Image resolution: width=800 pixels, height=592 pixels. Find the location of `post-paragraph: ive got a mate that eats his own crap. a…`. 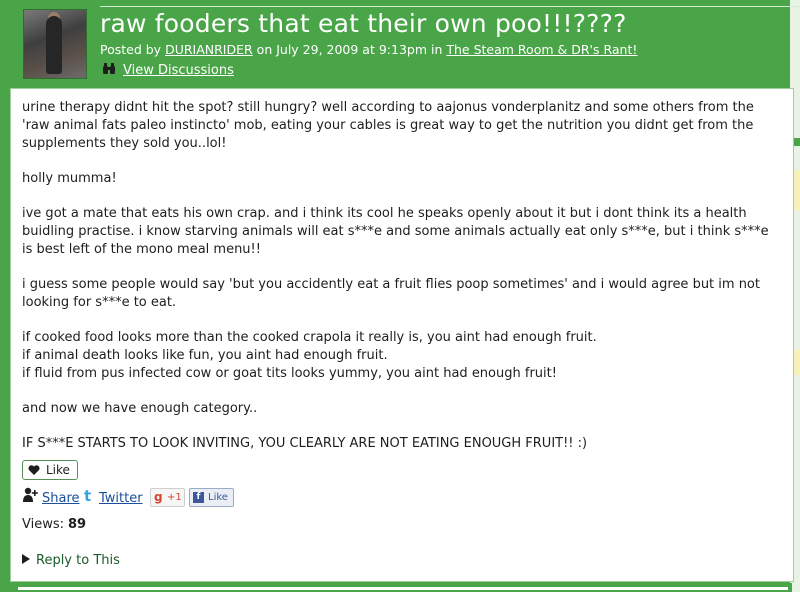

post-paragraph: ive got a mate that eats his own crap. a… is located at coordinates (395, 231).